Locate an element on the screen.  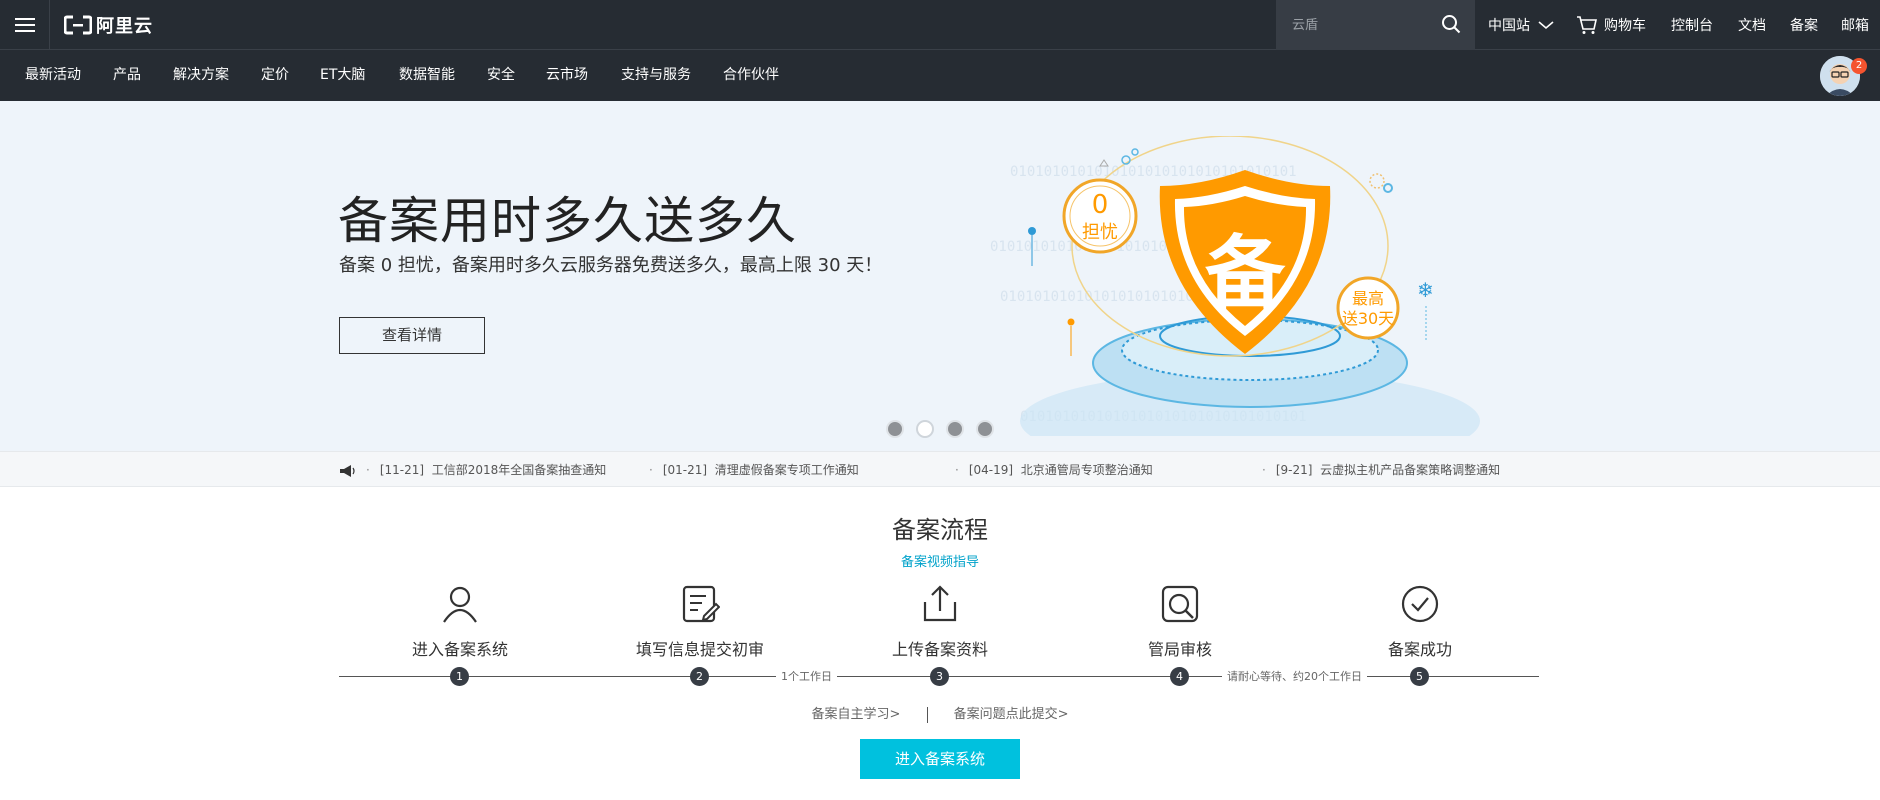
form-edit-icon is located at coordinates (700, 604).